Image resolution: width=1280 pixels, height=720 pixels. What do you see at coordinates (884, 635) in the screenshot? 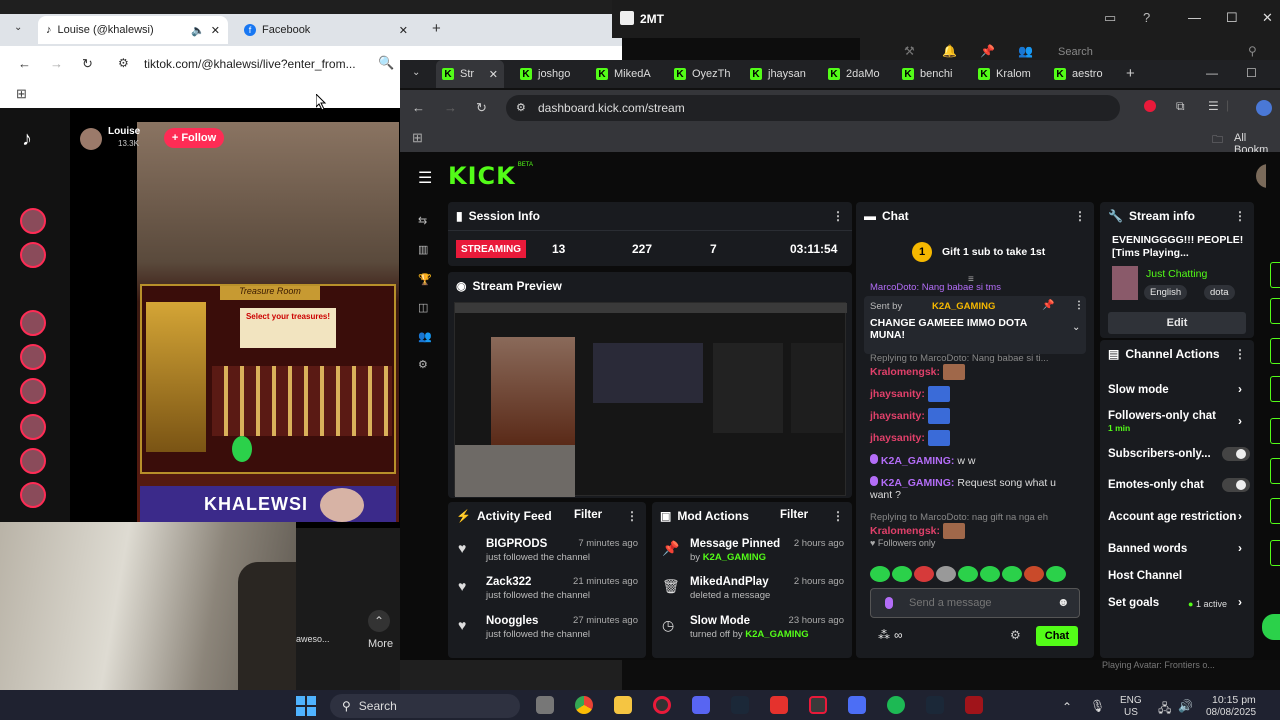
I see `points-icon: ⁂` at bounding box center [884, 635].